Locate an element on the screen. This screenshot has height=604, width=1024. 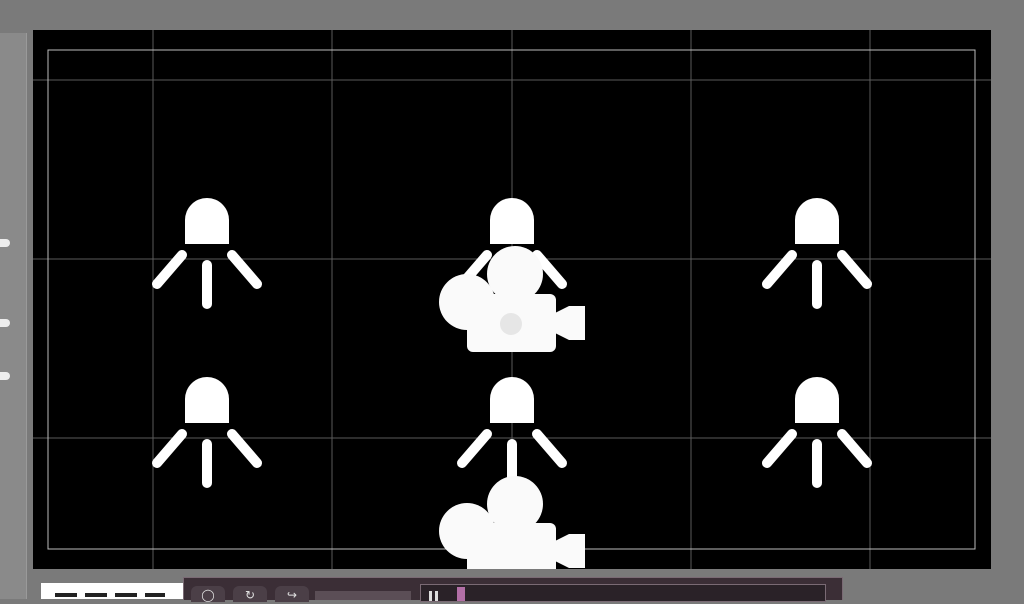
refresh-icon: ↻ is located at coordinates (250, 594).